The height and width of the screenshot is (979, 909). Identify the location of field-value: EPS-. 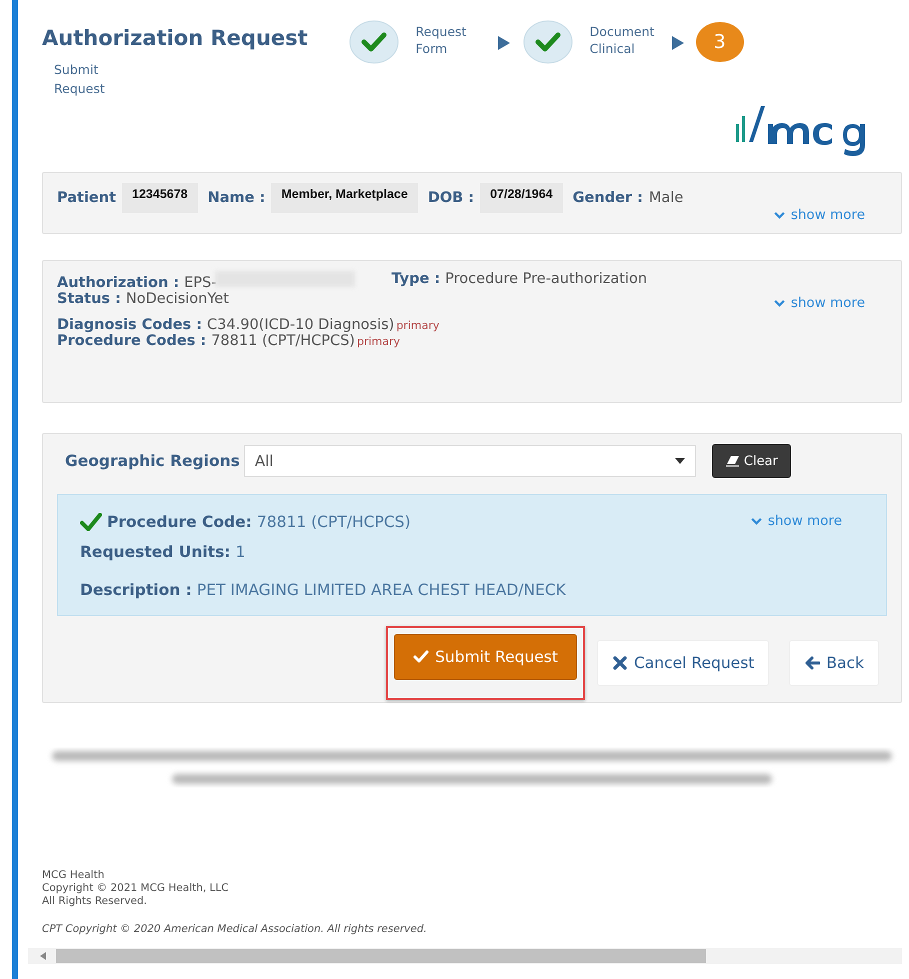
(200, 283).